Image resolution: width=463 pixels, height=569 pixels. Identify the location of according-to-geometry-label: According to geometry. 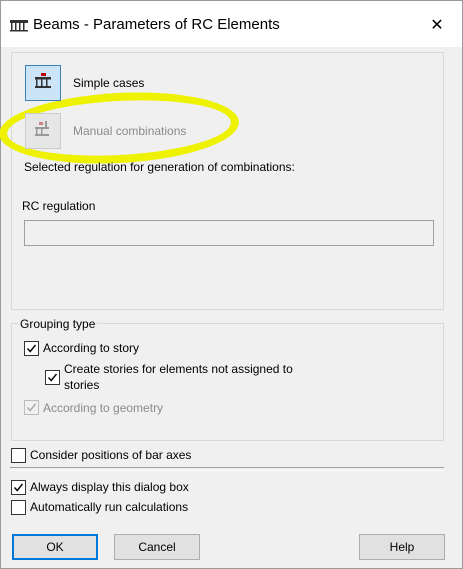
(103, 408).